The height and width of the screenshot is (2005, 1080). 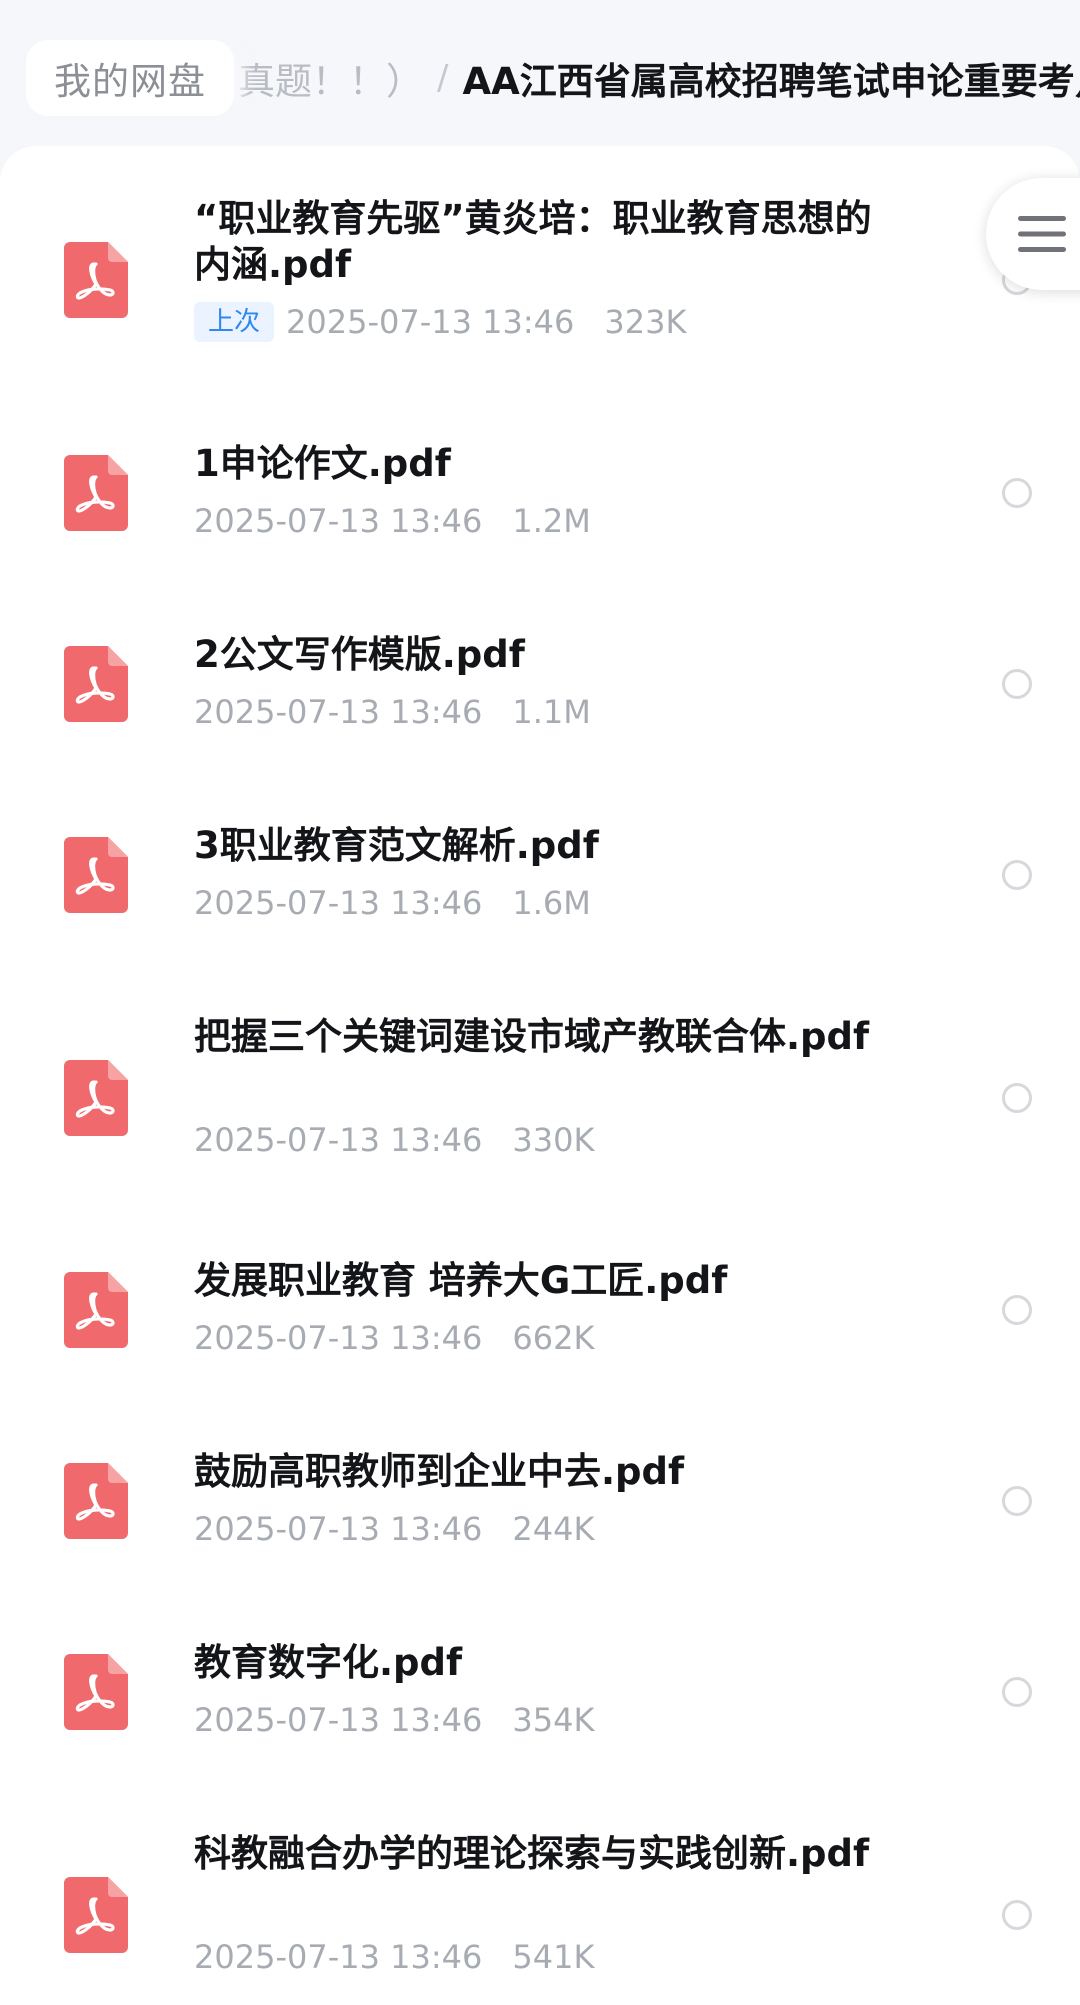 I want to click on file-size: 323K, so click(x=645, y=322).